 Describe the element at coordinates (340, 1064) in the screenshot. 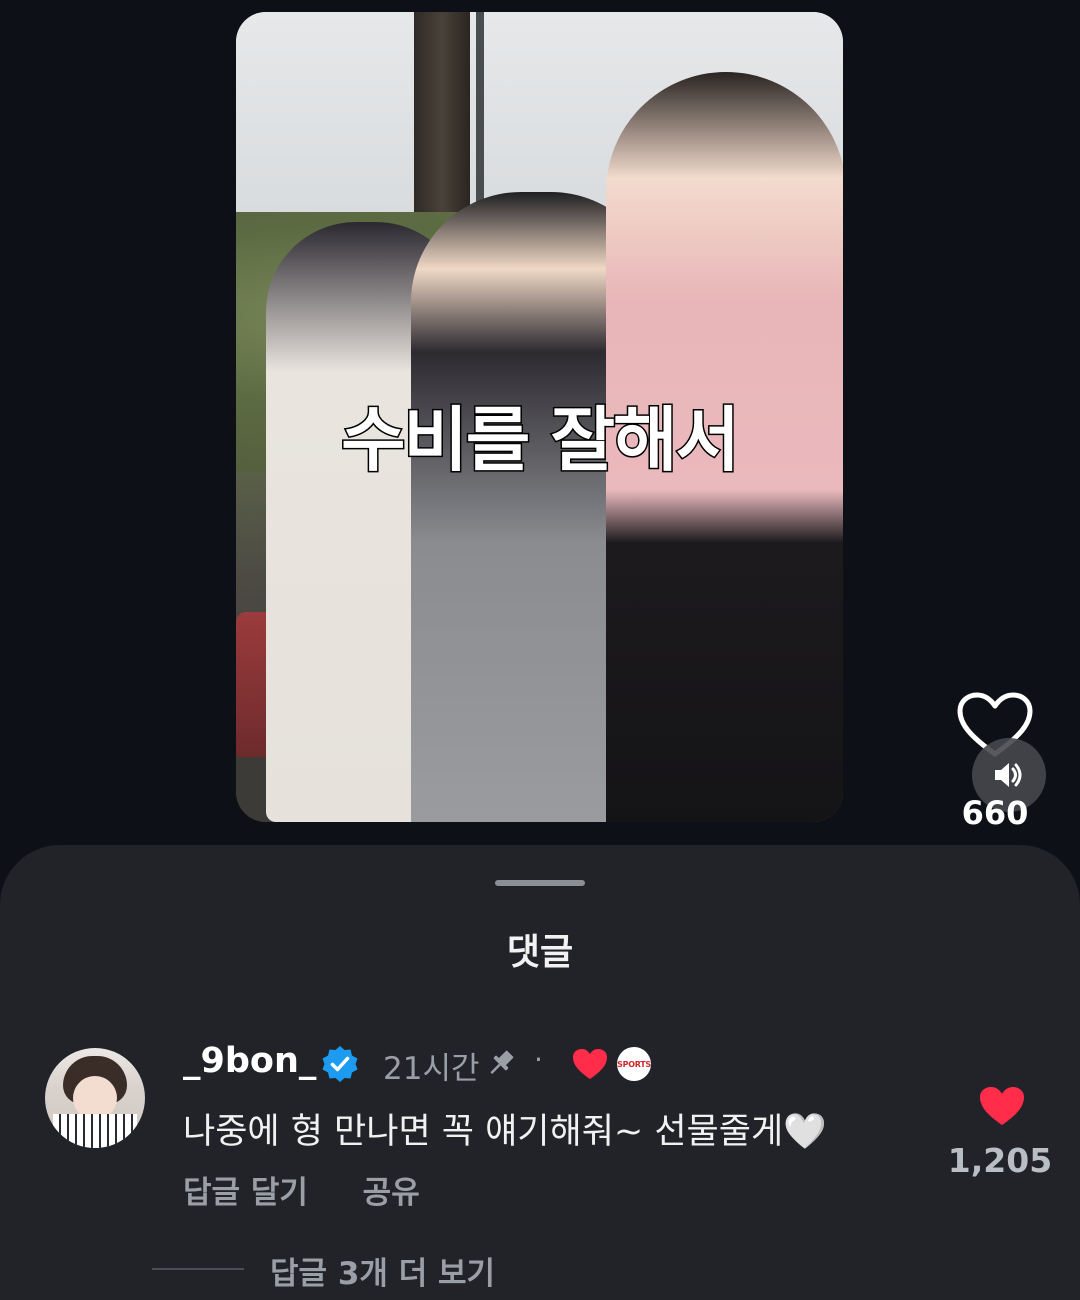

I see `verified-badge-icon` at that location.